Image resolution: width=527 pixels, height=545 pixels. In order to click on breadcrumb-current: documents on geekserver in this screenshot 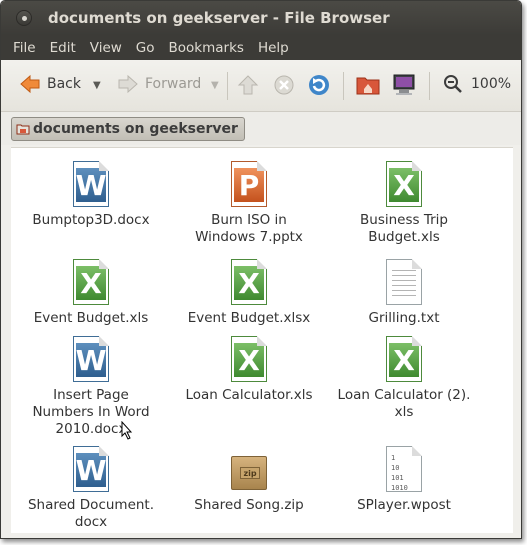, I will do `click(128, 129)`.